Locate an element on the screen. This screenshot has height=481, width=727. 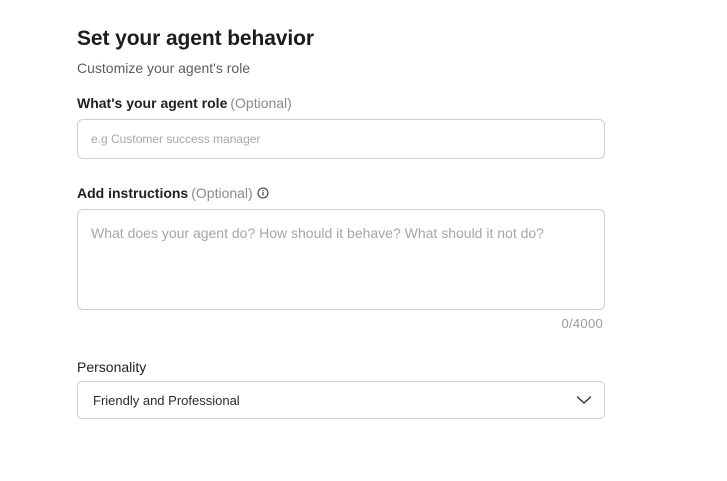
personality-label-text: Personality is located at coordinates (112, 367).